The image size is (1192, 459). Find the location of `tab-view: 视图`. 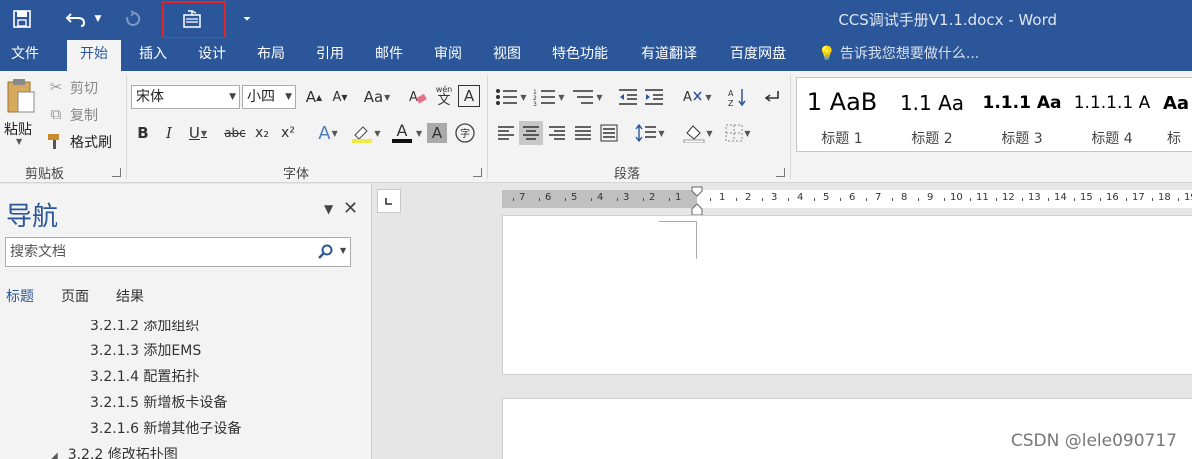

tab-view: 视图 is located at coordinates (507, 54).